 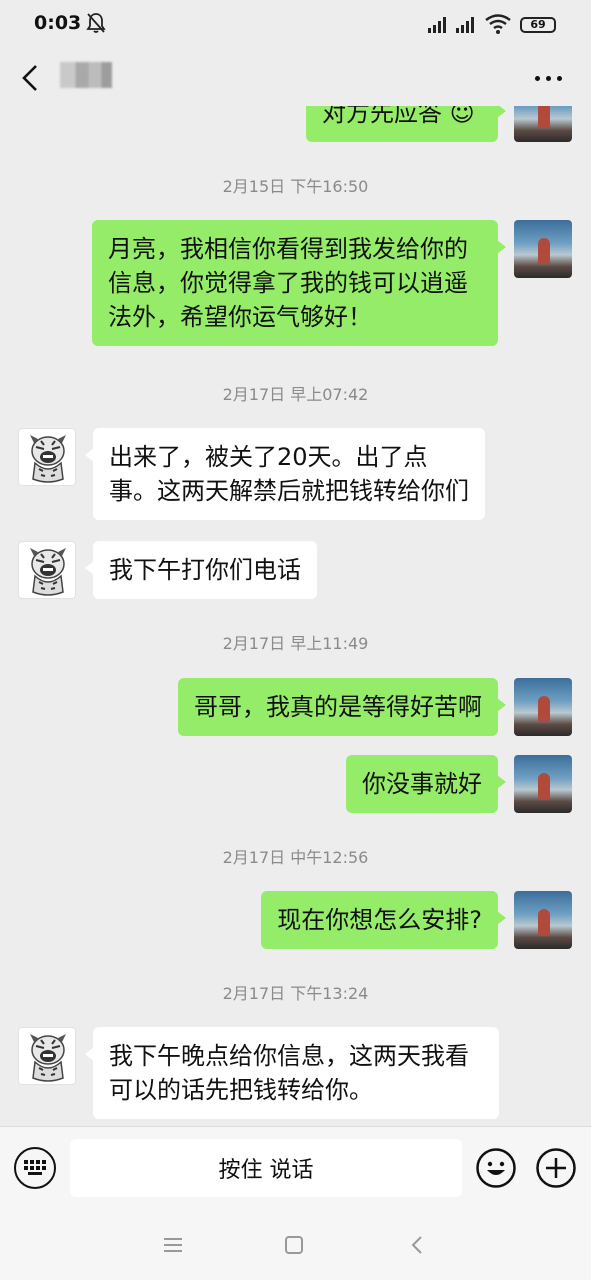 I want to click on home-icon, so click(x=294, y=1245).